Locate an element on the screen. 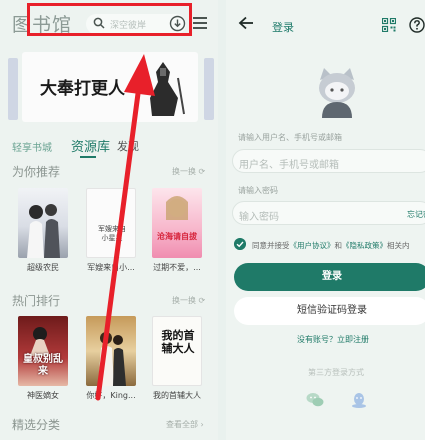 This screenshot has height=440, width=425. tab-bookstore: 轻享书城 is located at coordinates (32, 146).